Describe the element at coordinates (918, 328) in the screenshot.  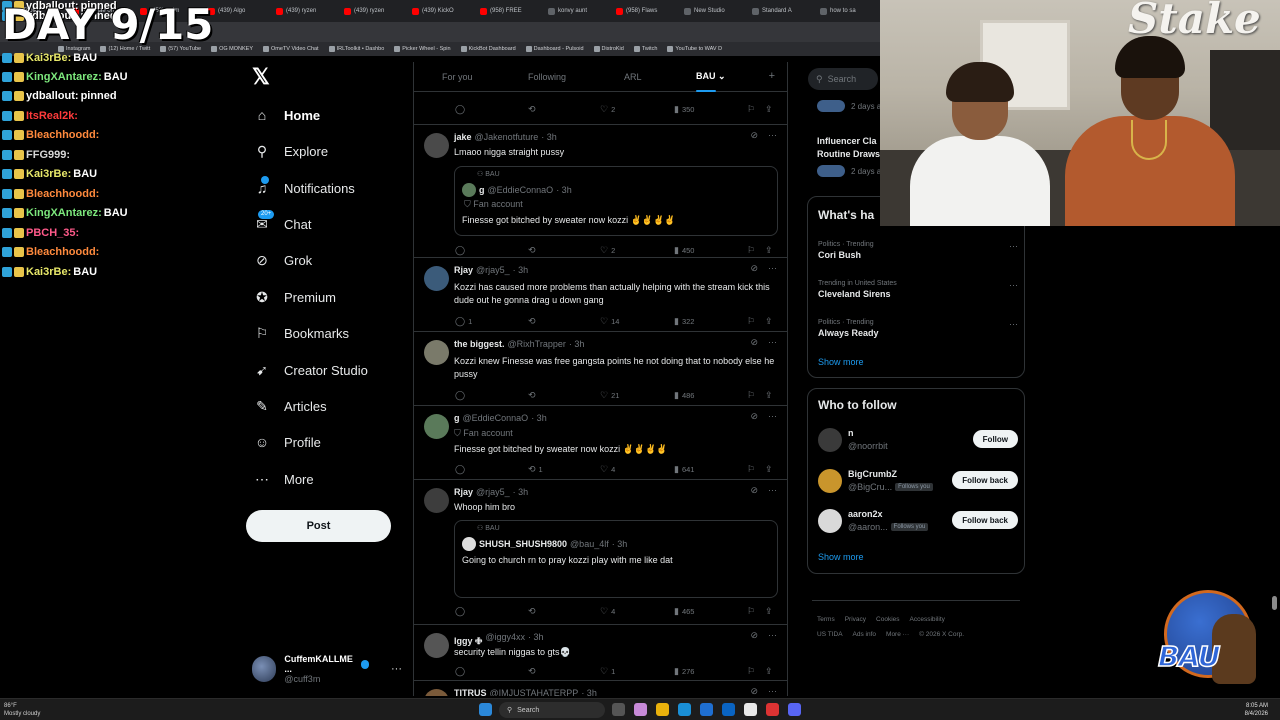
I see `trend-item: Politics · Trending Always Ready ···` at that location.